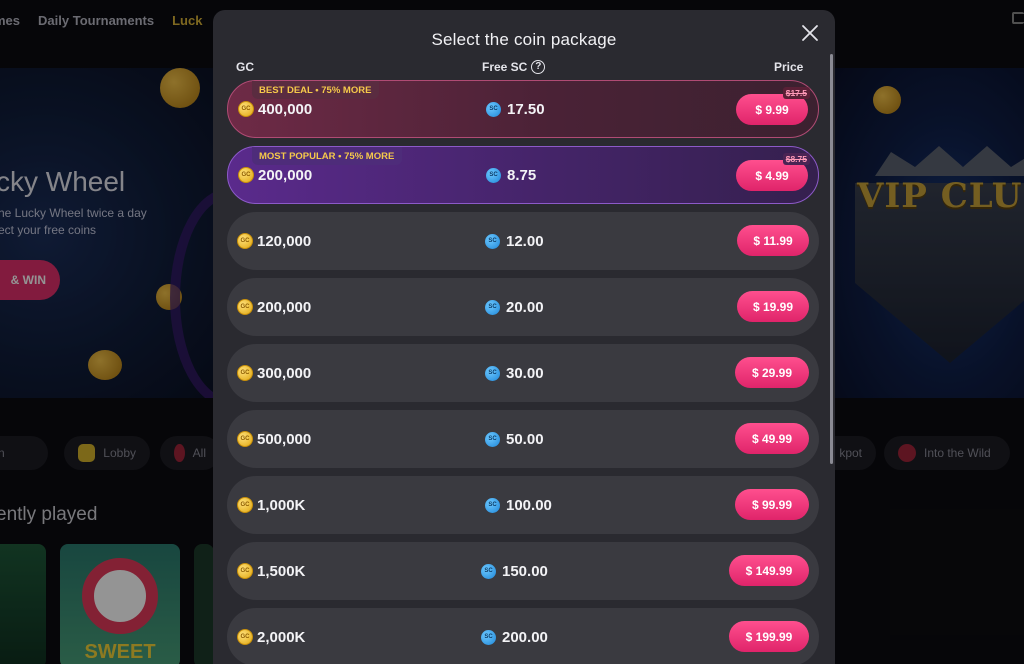  What do you see at coordinates (524, 39) in the screenshot?
I see `modal-title: Select the coin package` at bounding box center [524, 39].